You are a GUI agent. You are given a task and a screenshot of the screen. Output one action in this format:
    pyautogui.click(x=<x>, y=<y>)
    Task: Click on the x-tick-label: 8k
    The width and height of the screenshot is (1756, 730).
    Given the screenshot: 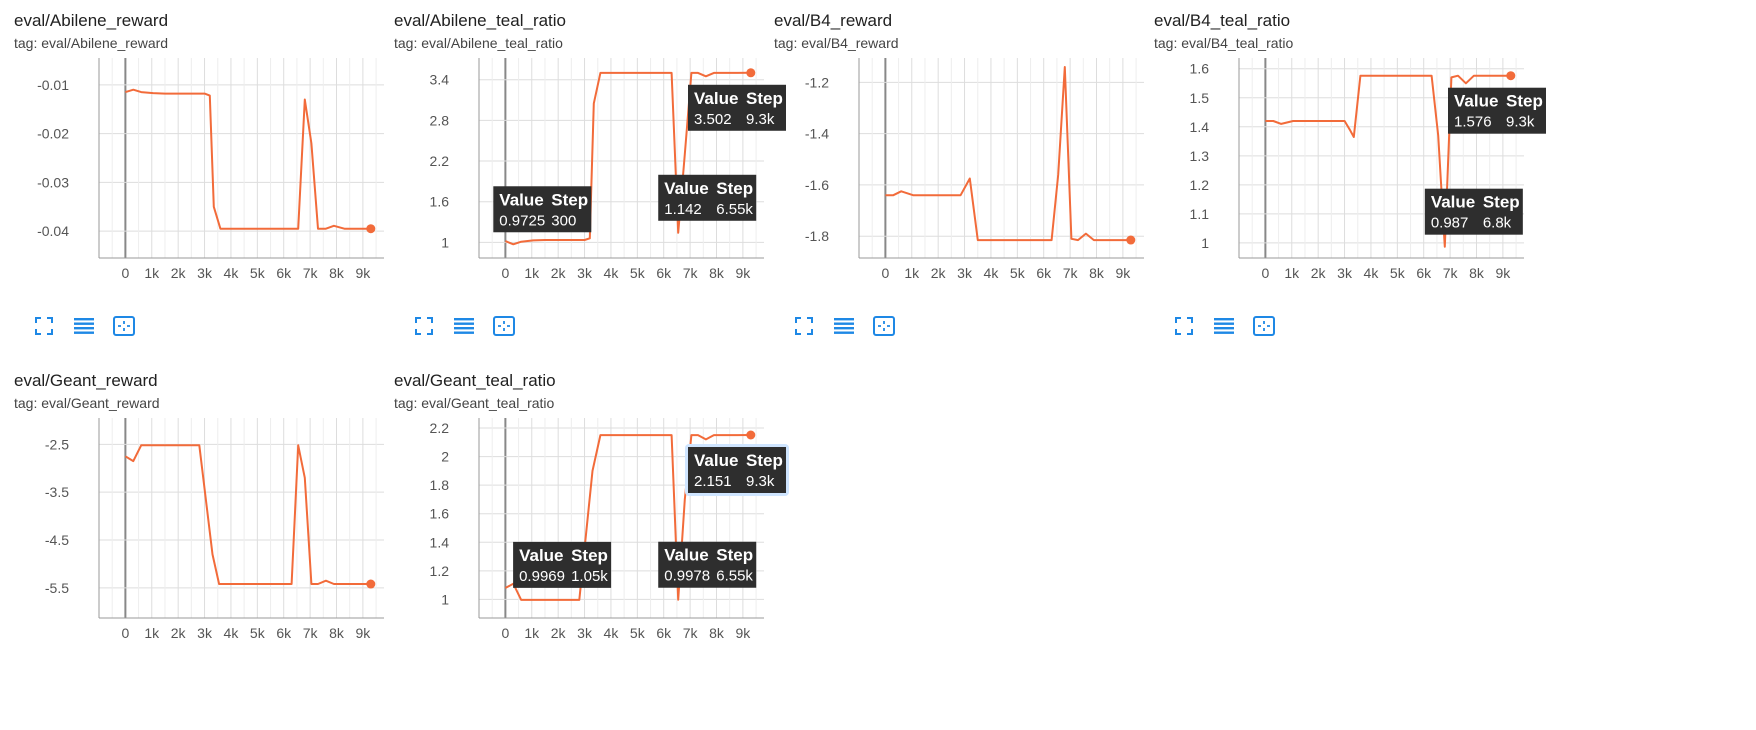 What is the action you would take?
    pyautogui.click(x=337, y=273)
    